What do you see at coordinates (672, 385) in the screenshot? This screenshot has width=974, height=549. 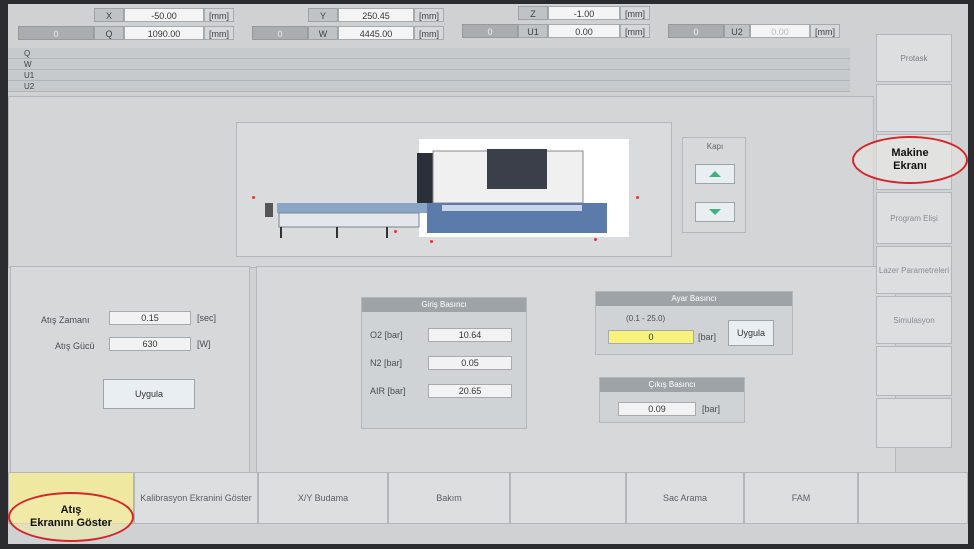 I see `output-pressure-title: Çıkış Basıncı` at bounding box center [672, 385].